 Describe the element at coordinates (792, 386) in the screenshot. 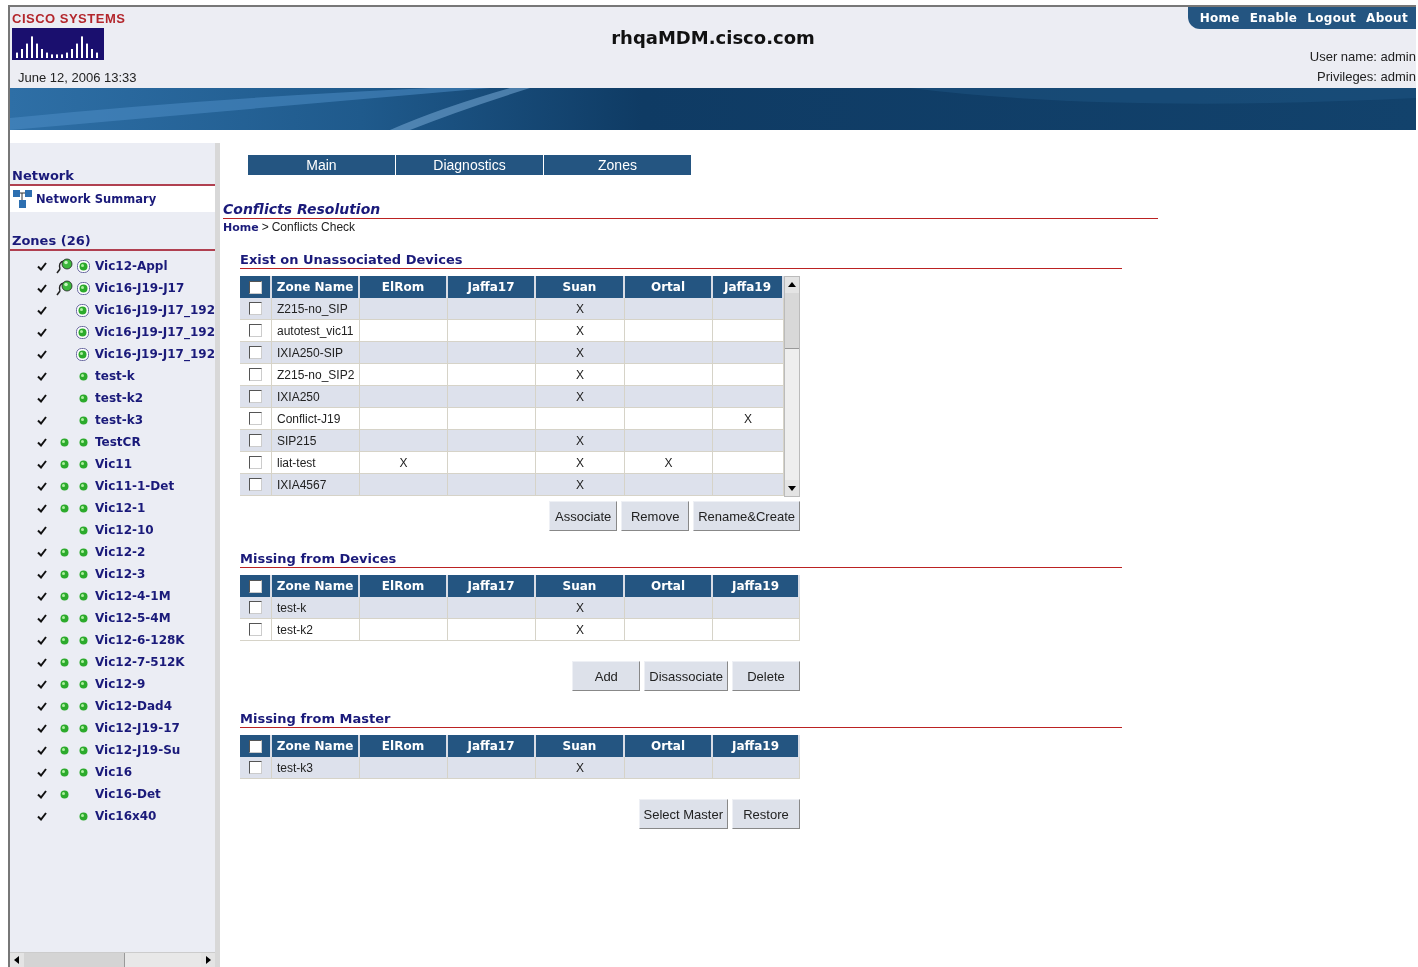

I see `vertical-scrollbar` at that location.